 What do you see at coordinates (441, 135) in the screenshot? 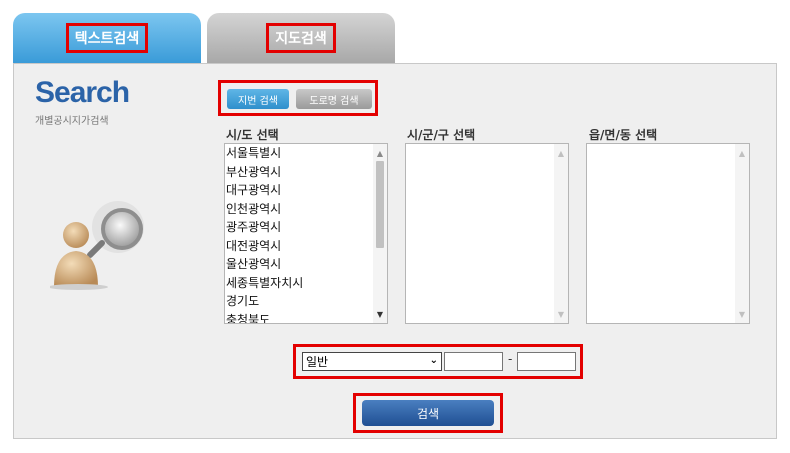
I see `city-label: 시/군/구 선택` at bounding box center [441, 135].